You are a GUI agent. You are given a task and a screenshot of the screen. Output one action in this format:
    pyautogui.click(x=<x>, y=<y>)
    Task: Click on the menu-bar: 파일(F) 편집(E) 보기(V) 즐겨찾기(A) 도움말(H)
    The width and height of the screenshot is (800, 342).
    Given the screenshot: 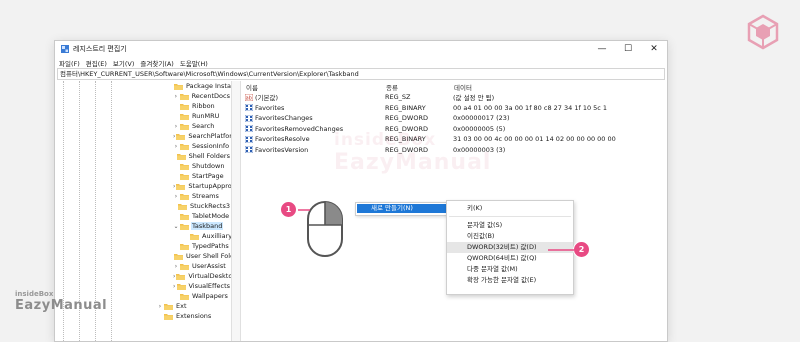 What is the action you would take?
    pyautogui.click(x=361, y=62)
    